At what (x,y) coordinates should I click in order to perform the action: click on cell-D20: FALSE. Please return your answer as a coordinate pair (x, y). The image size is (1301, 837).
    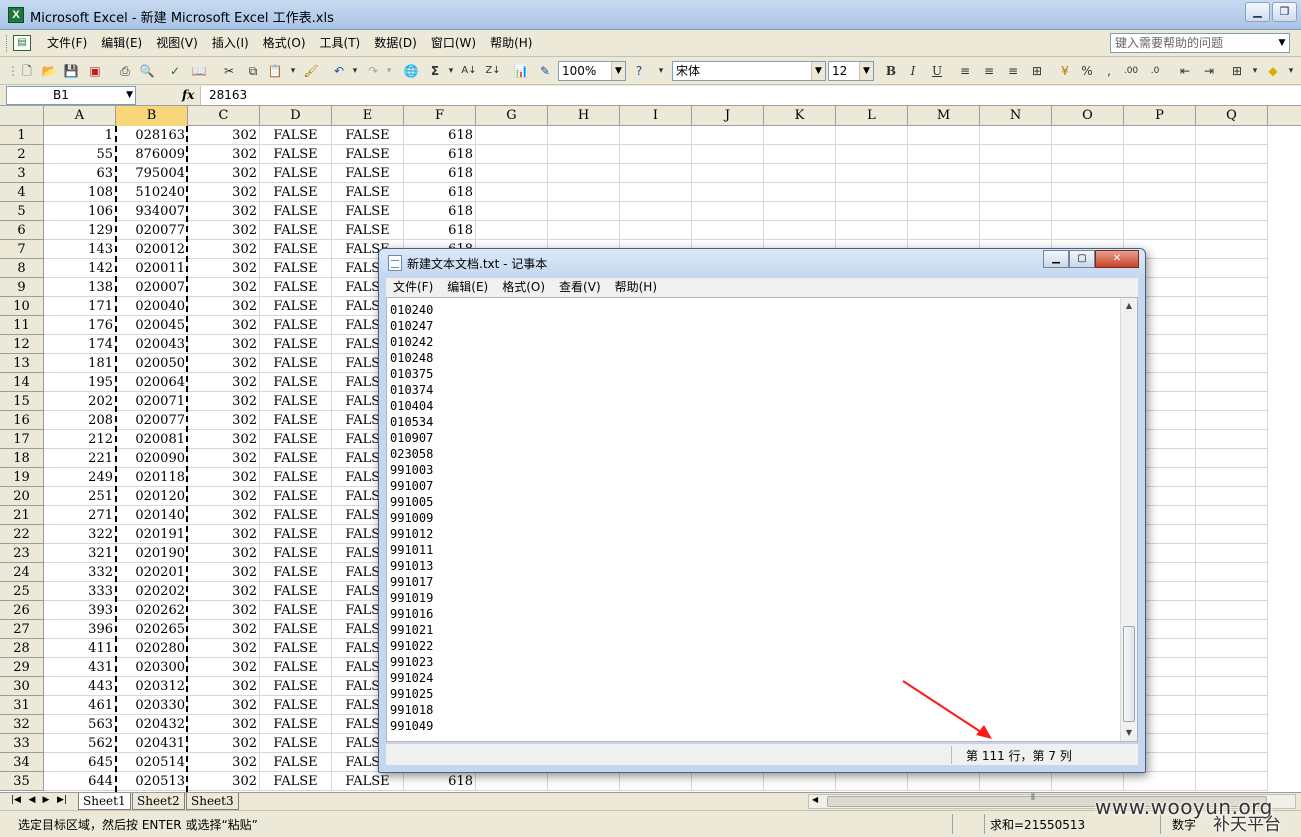
    Looking at the image, I should click on (296, 496).